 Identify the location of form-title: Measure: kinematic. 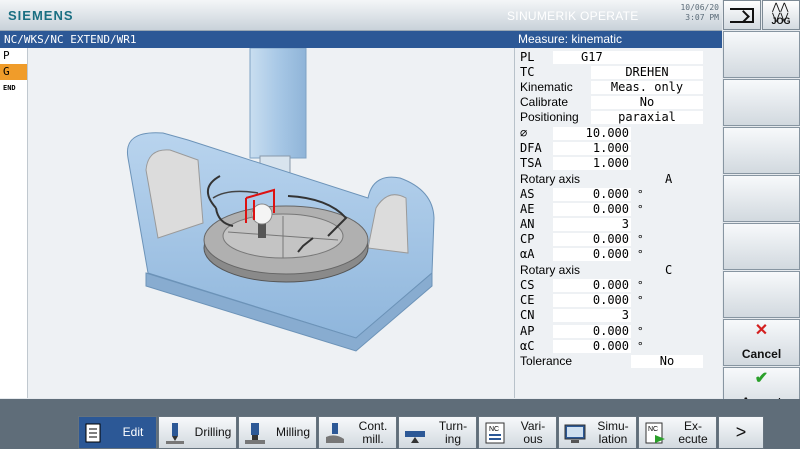
(618, 39).